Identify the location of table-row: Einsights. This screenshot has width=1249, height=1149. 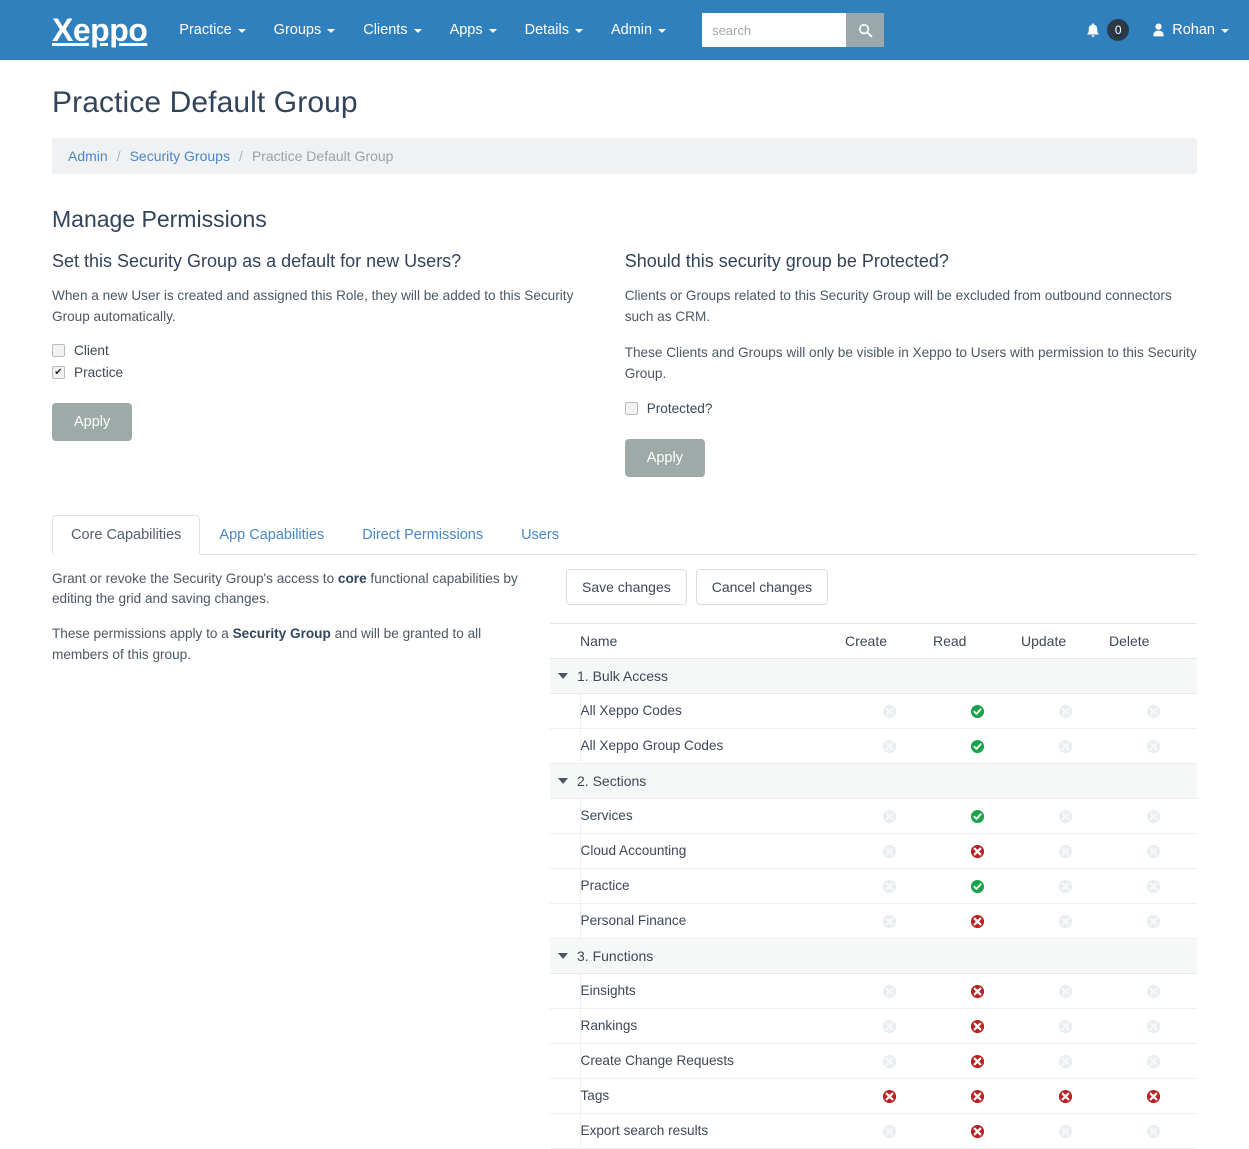
(873, 991).